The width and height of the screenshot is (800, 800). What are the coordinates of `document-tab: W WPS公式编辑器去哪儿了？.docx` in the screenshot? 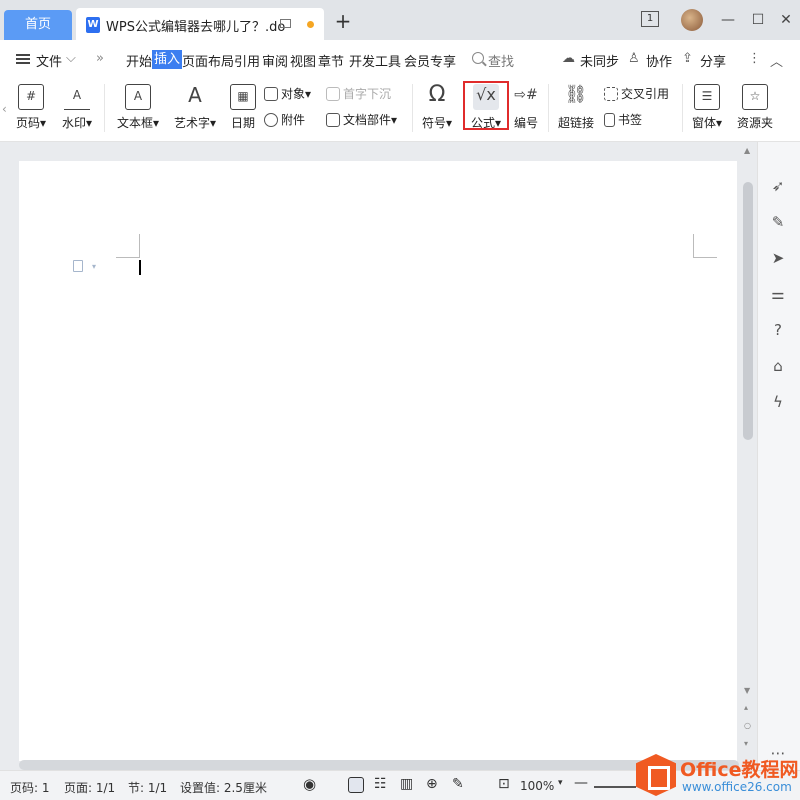 It's located at (200, 24).